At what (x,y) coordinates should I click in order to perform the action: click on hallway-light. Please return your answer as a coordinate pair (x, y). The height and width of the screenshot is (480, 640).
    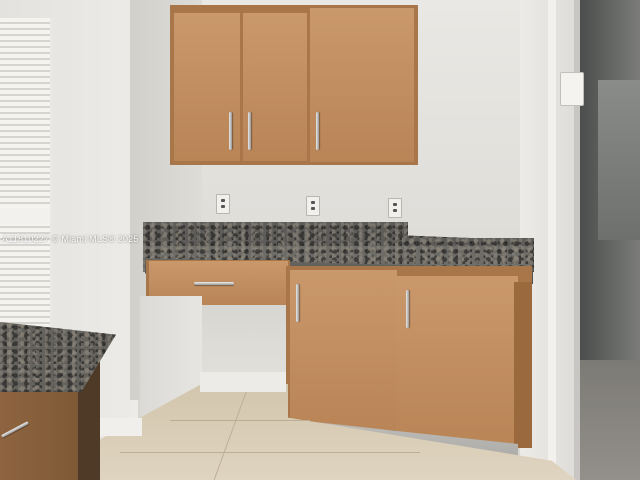
    Looking at the image, I should click on (619, 160).